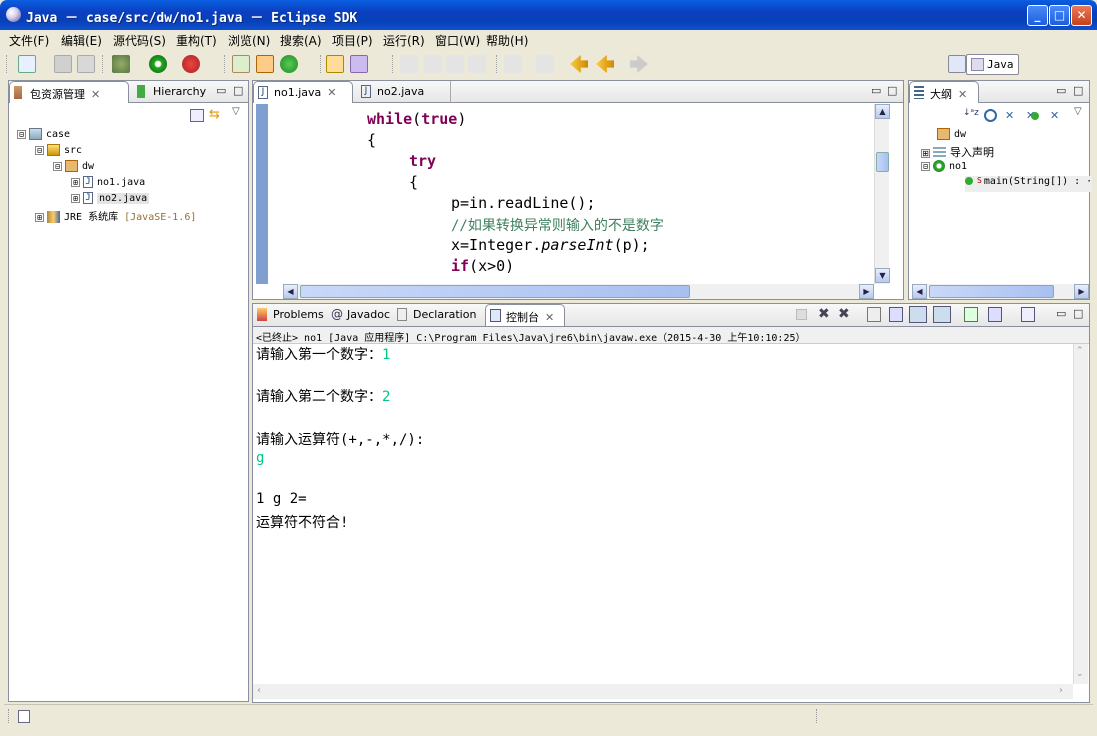 The image size is (1097, 736). I want to click on run-icon, so click(158, 64).